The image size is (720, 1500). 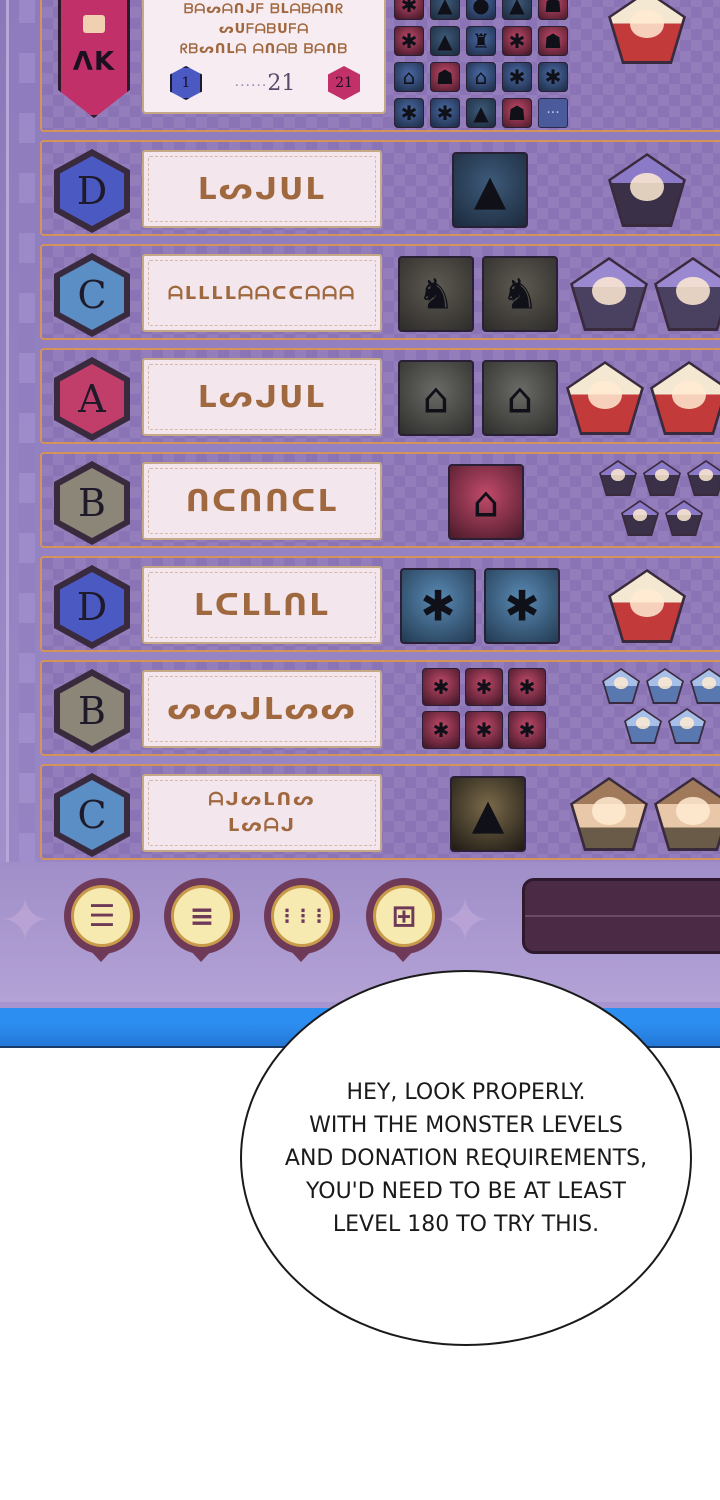 What do you see at coordinates (380, 292) in the screenshot?
I see `dungeon-row: C ᗩᒪᒪᒪᒪᗩᗩᑕᑕᗩᗩᗩ ♞ ♞` at bounding box center [380, 292].